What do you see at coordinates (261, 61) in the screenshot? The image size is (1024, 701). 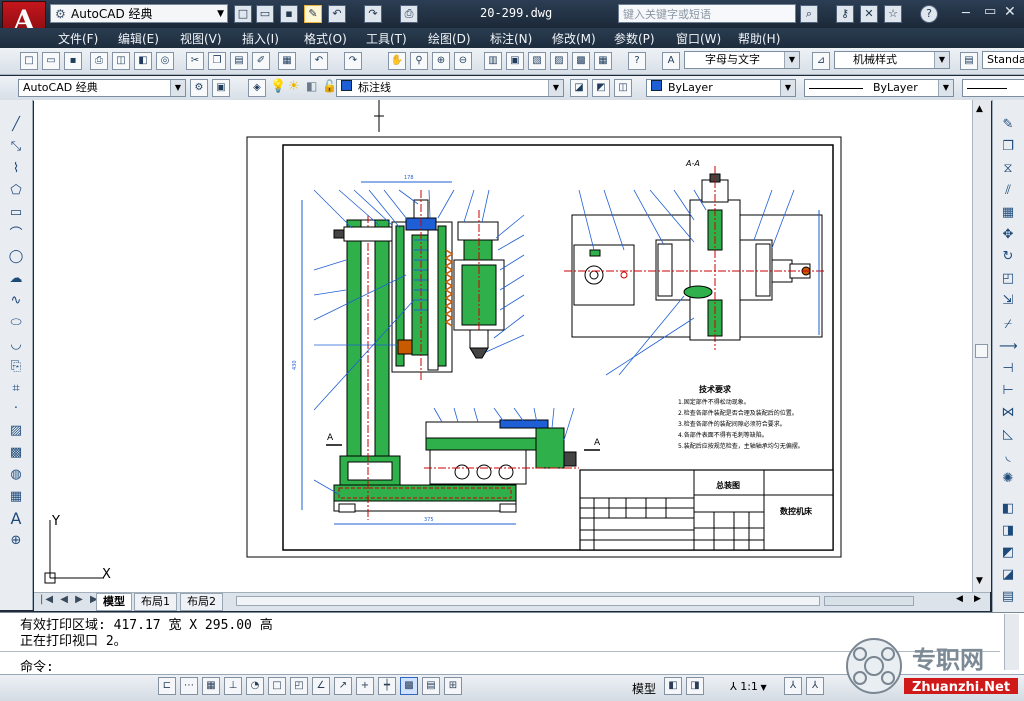 I see `match-properties-icon: ✐` at bounding box center [261, 61].